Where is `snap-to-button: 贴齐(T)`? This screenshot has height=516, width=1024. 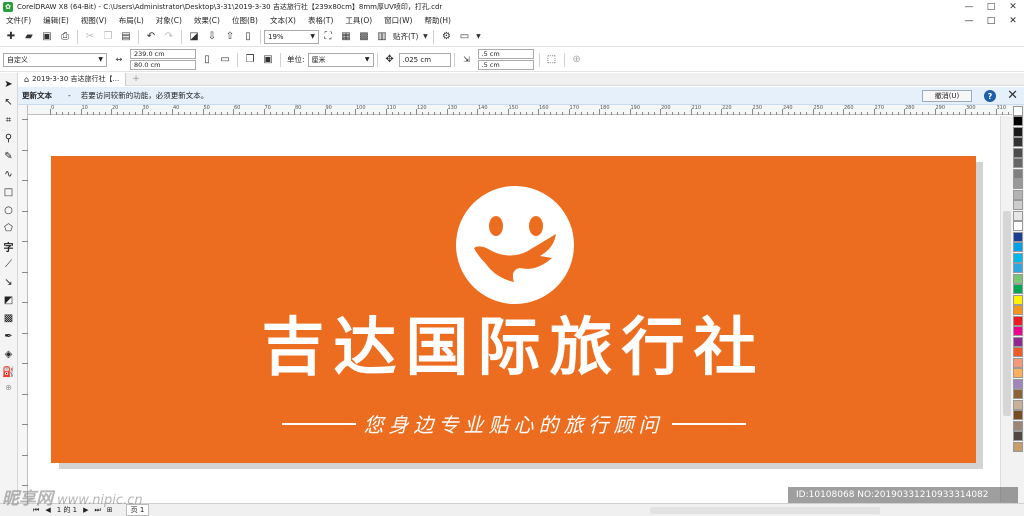
snap-to-button: 贴齐(T) is located at coordinates (405, 36).